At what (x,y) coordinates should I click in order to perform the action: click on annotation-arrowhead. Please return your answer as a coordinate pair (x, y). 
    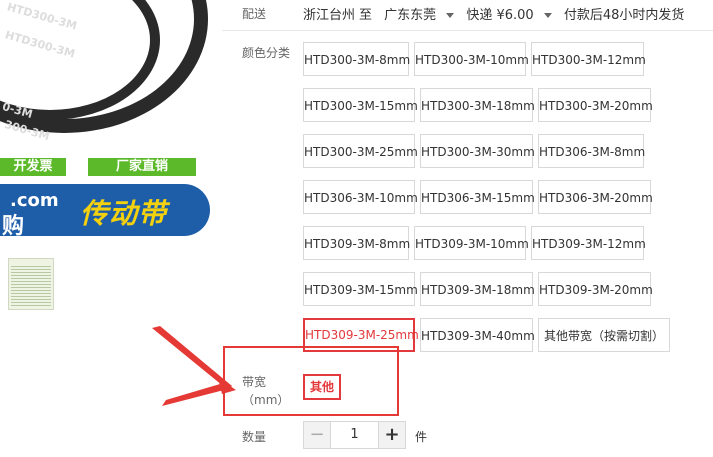
    Looking at the image, I should click on (227, 386).